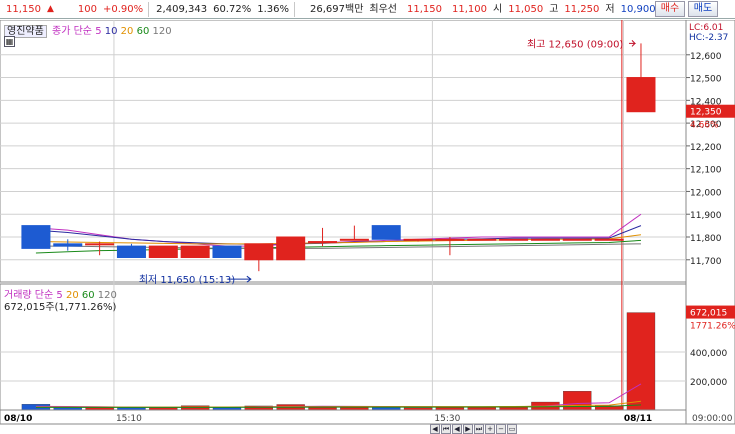 Image resolution: width=735 pixels, height=434 pixels. I want to click on open-price: 11,050, so click(526, 9).